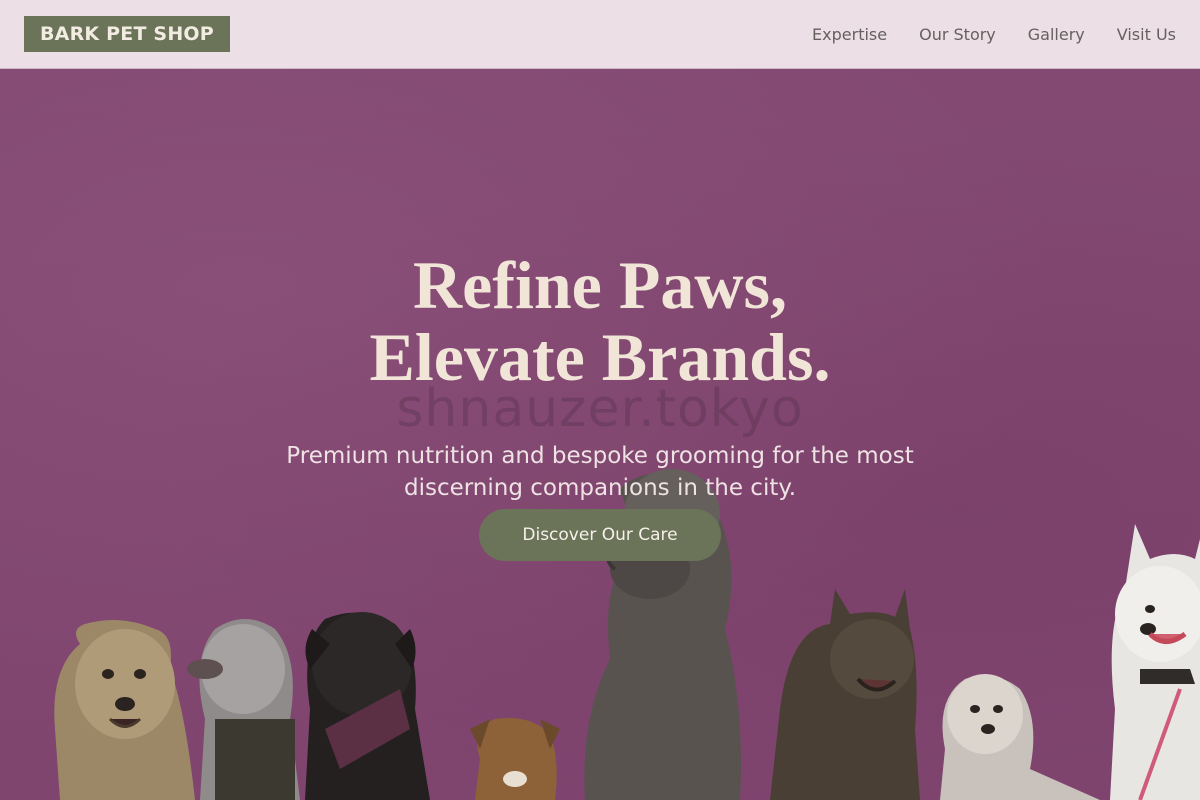  I want to click on brand-logo: BARK PET SHOP, so click(127, 34).